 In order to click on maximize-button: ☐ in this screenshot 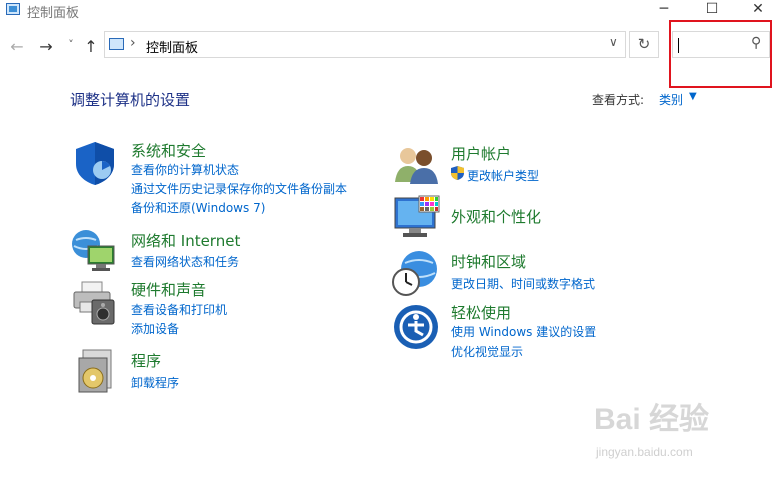, I will do `click(712, 10)`.